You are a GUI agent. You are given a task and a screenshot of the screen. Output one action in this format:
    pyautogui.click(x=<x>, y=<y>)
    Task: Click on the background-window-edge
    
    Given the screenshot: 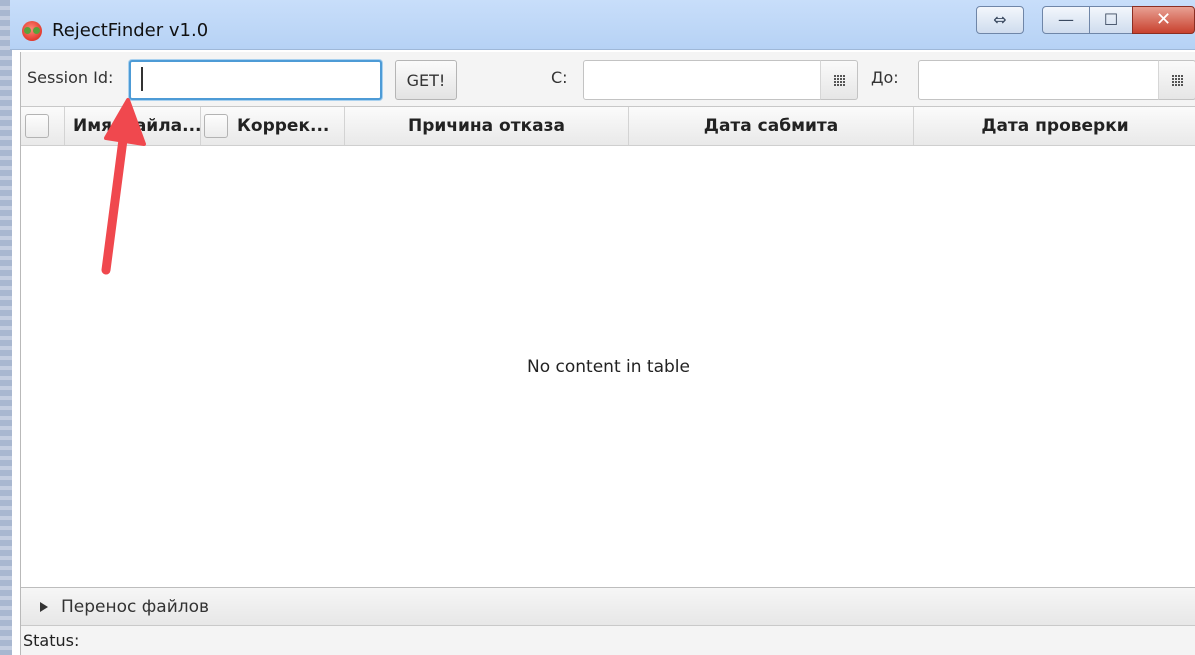 What is the action you would take?
    pyautogui.click(x=6, y=327)
    